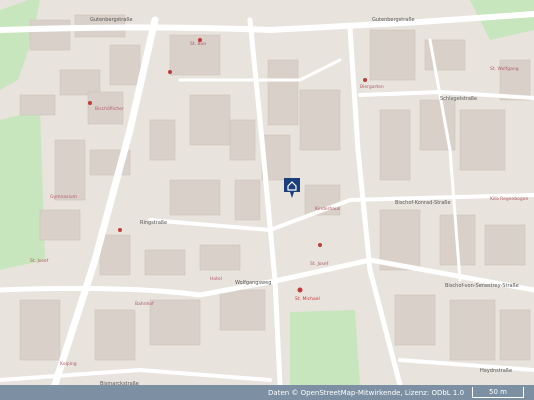 This screenshot has width=534, height=400. I want to click on poi-label: Bahnhof, so click(144, 304).